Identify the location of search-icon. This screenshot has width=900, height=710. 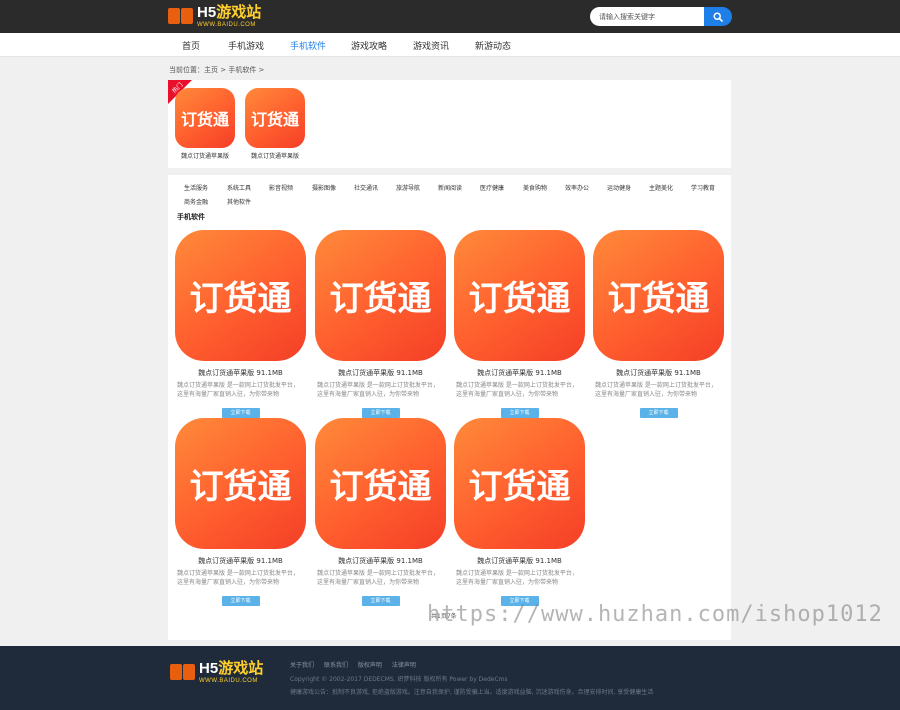
(718, 16).